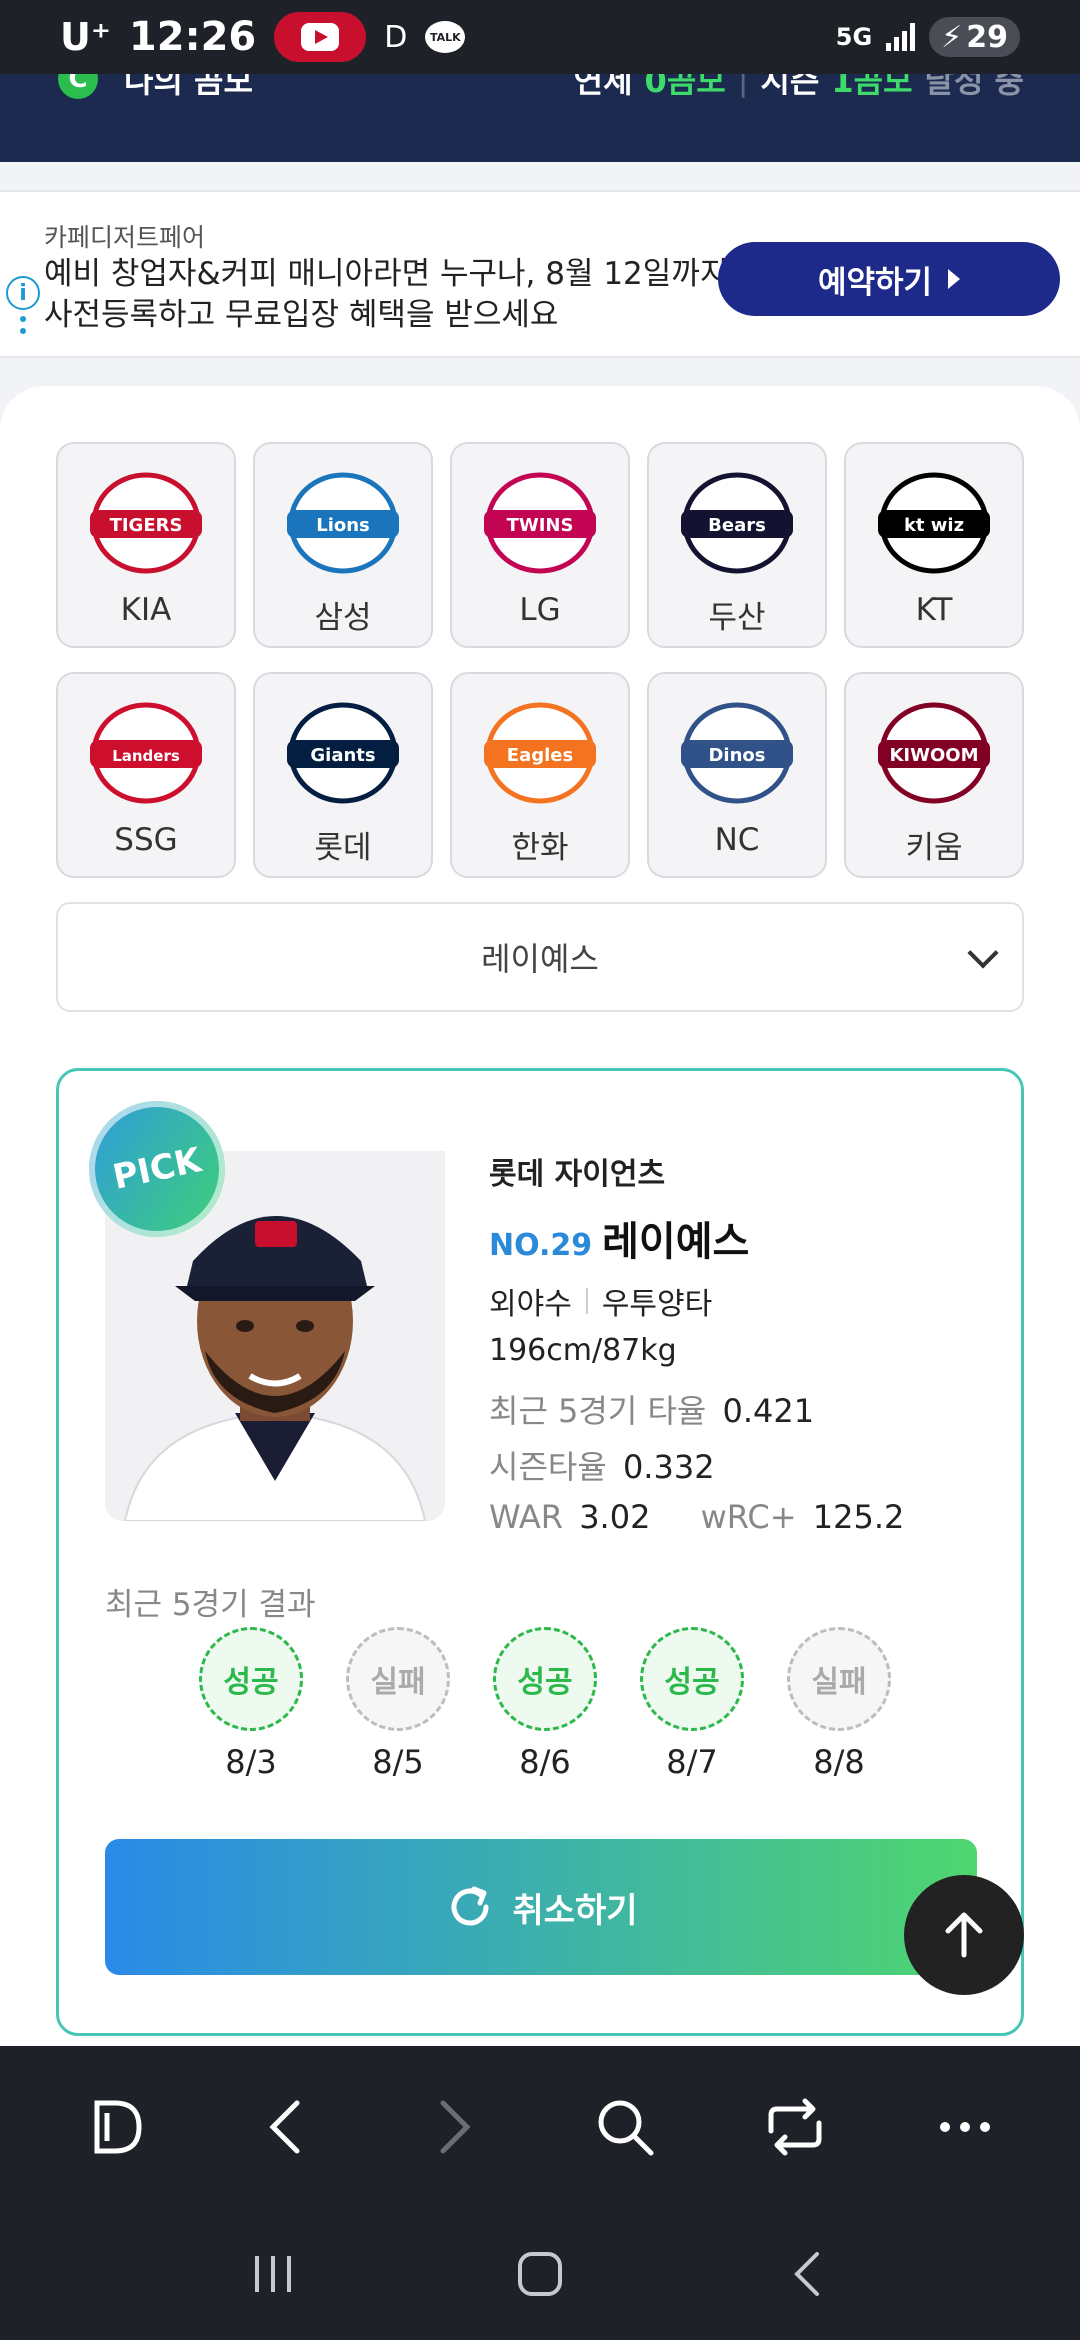  Describe the element at coordinates (251, 1762) in the screenshot. I see `game-date: 8/3` at that location.